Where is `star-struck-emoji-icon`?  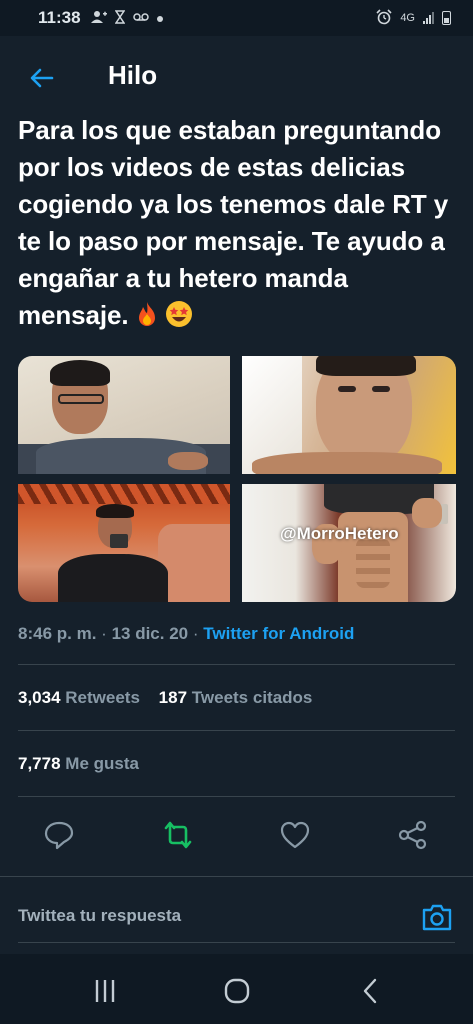
star-struck-emoji-icon is located at coordinates (179, 314).